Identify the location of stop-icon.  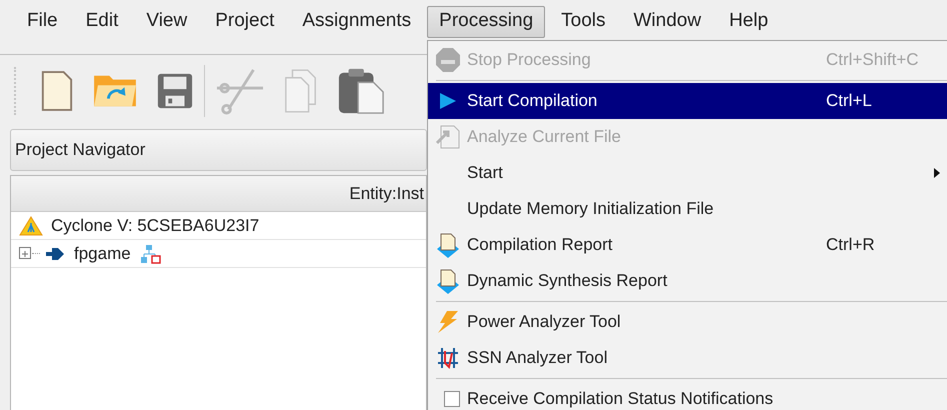
(447, 60).